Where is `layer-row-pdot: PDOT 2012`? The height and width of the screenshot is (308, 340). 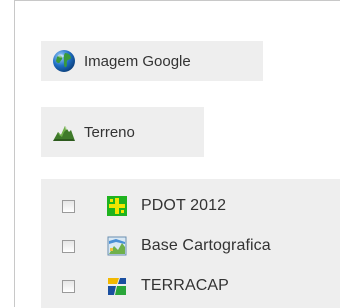
layer-row-pdot: PDOT 2012 is located at coordinates (190, 206).